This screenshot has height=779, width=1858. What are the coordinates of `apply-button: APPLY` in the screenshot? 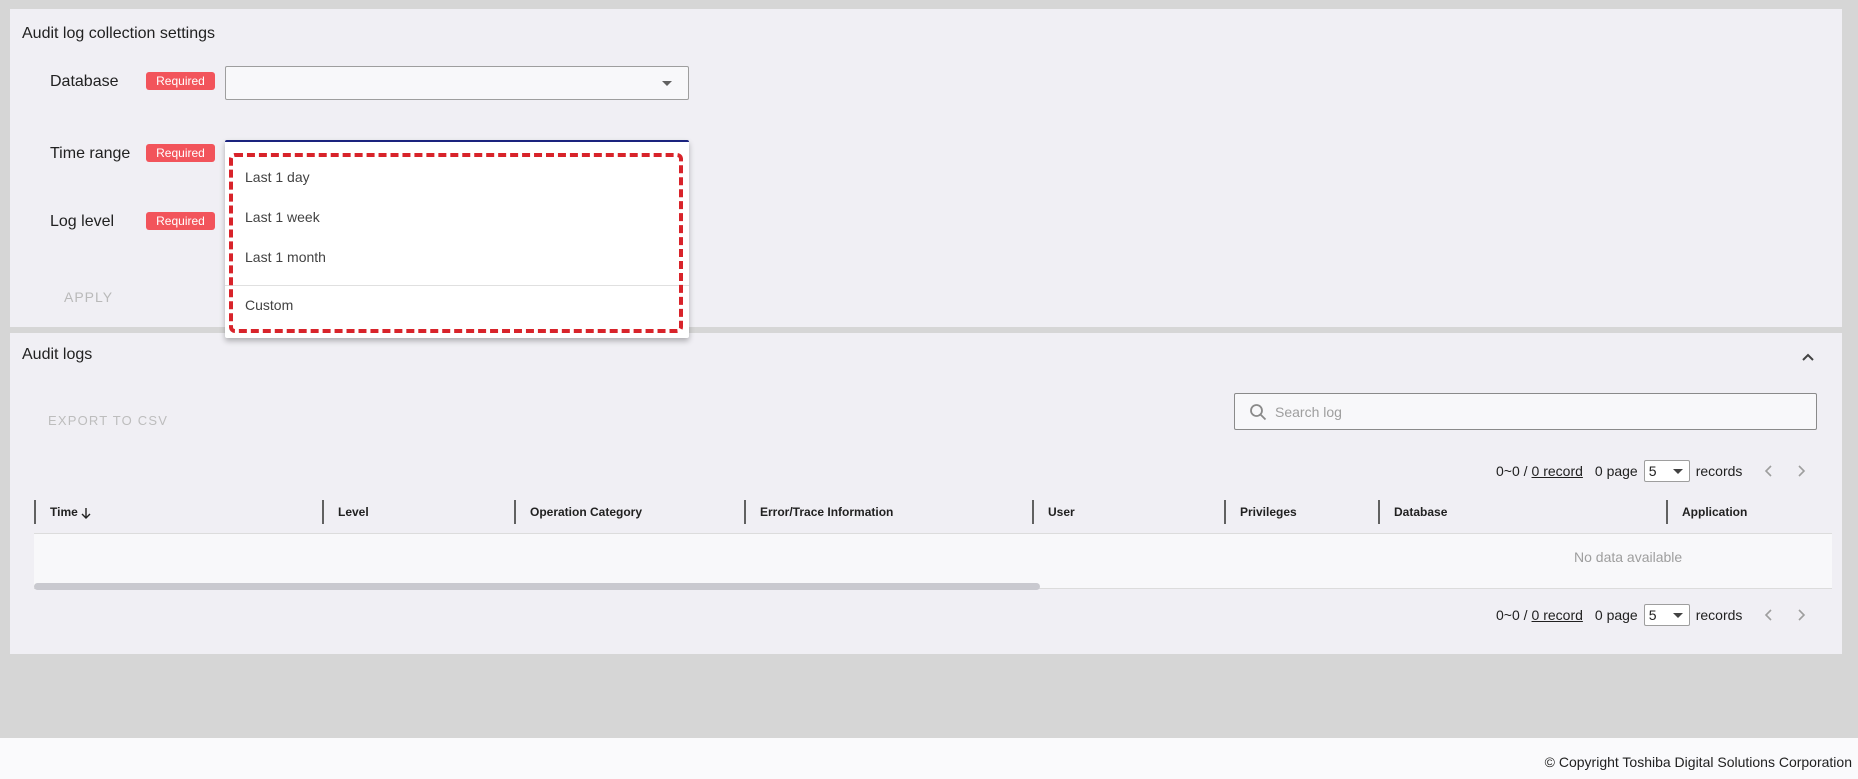 It's located at (88, 297).